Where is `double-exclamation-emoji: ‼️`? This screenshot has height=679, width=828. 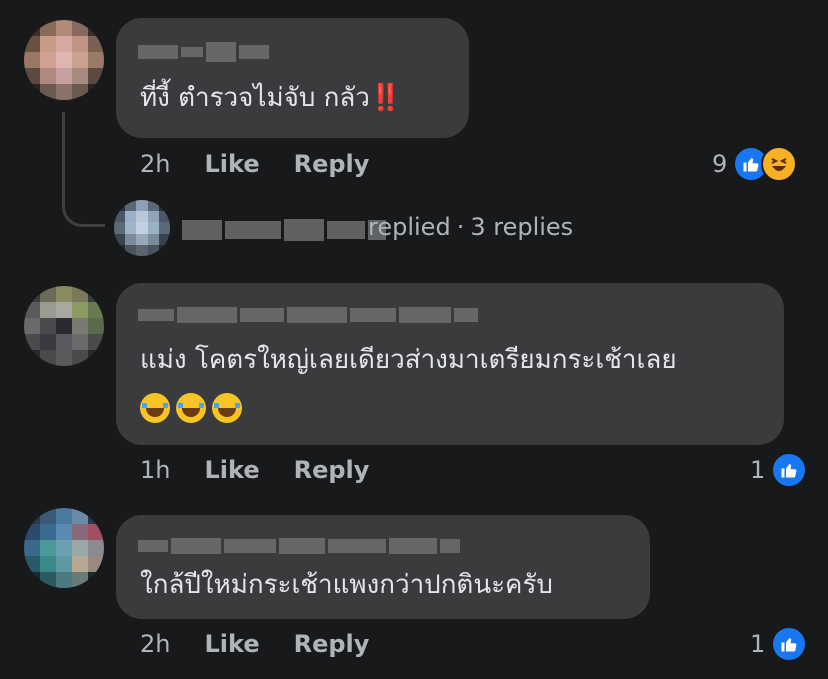
double-exclamation-emoji: ‼️ is located at coordinates (386, 98).